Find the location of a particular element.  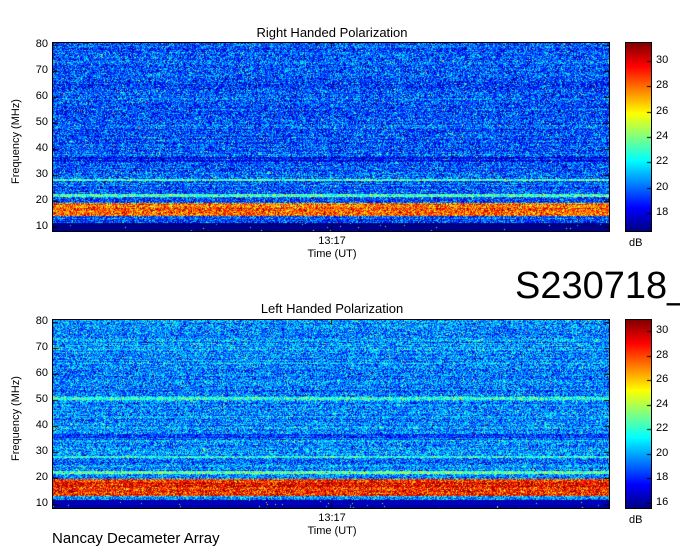

panel-2-ytick-label: 10 is located at coordinates (41, 502).